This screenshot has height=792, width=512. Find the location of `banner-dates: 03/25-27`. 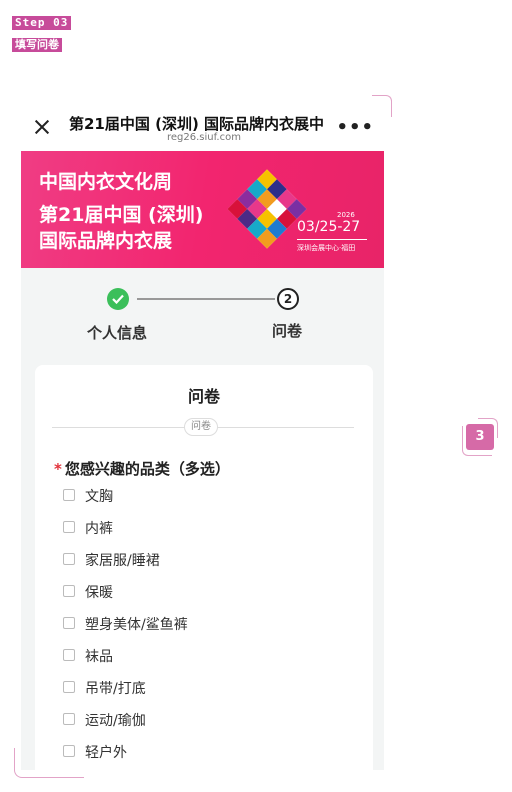

banner-dates: 03/25-27 is located at coordinates (329, 227).